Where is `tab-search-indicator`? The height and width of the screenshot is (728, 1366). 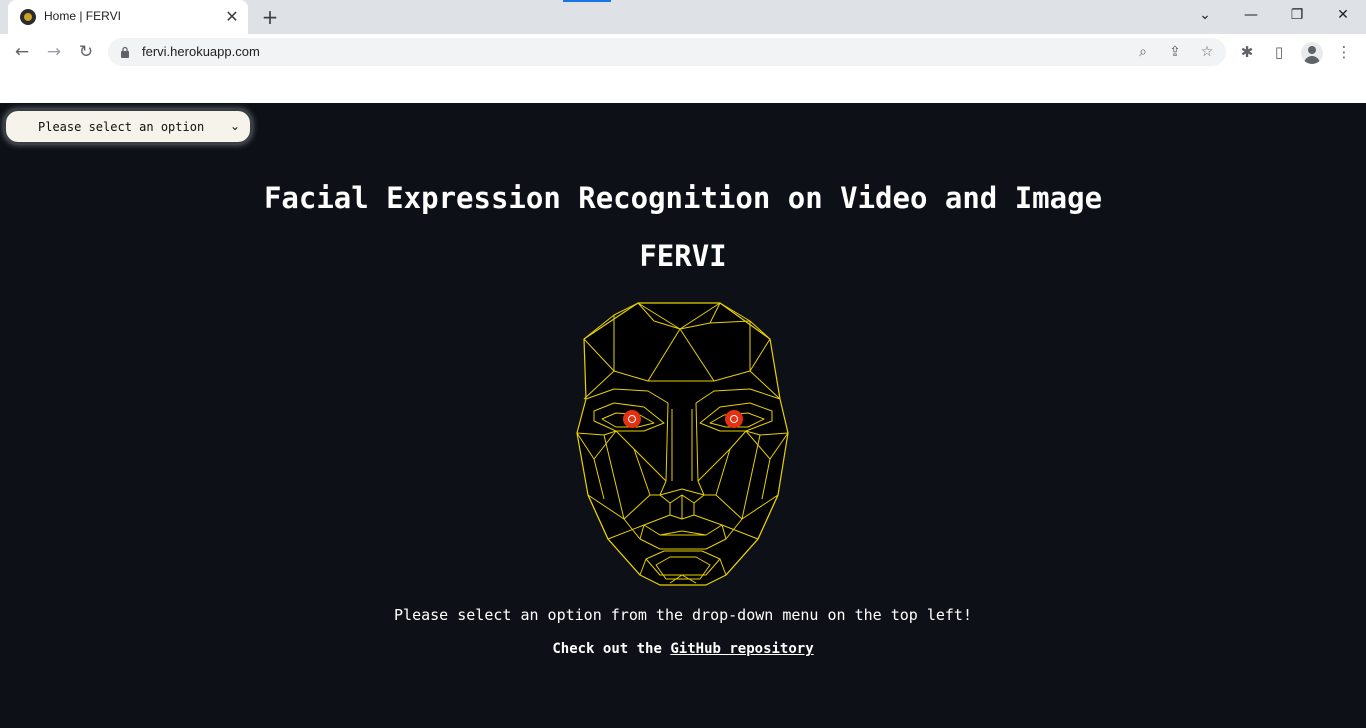
tab-search-indicator is located at coordinates (587, 1).